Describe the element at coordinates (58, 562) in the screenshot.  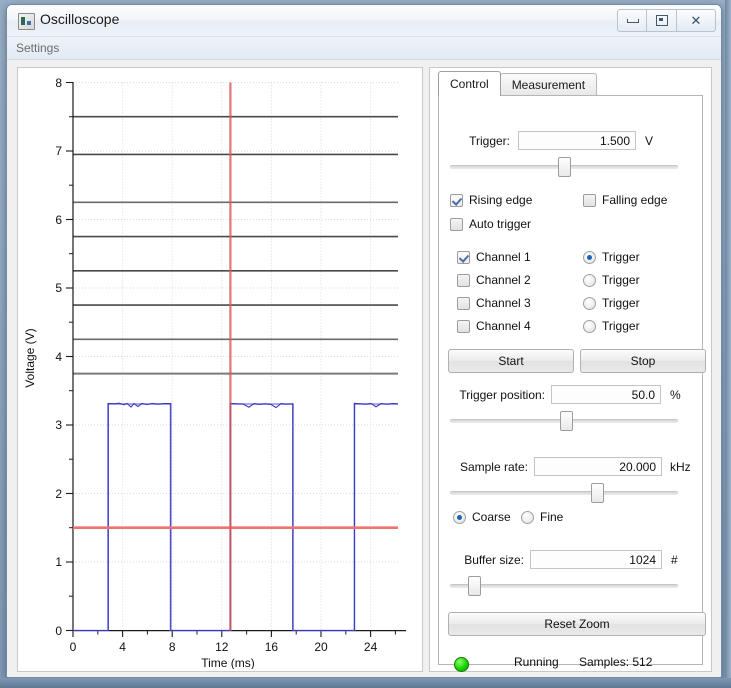
I see `svg-text: 1` at that location.